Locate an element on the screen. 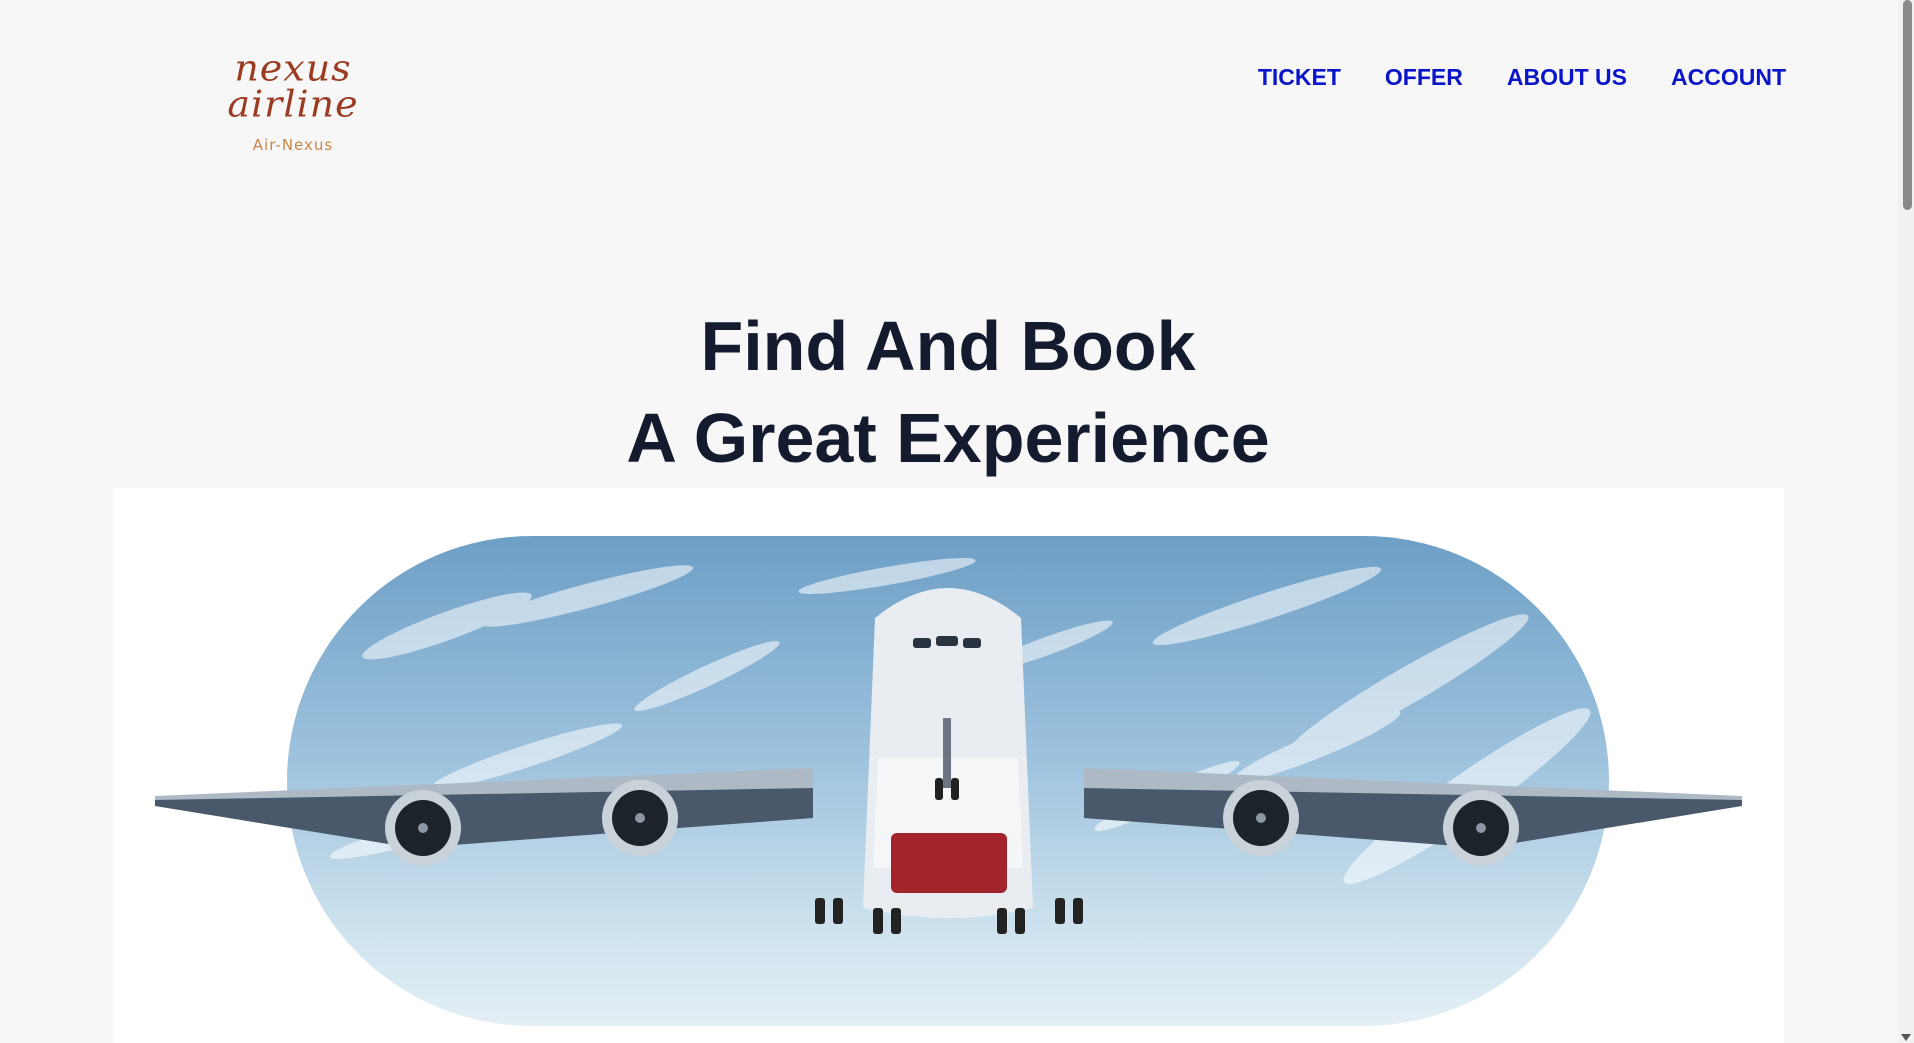  brand-logo: nexus airline Air-Nexus is located at coordinates (293, 95).